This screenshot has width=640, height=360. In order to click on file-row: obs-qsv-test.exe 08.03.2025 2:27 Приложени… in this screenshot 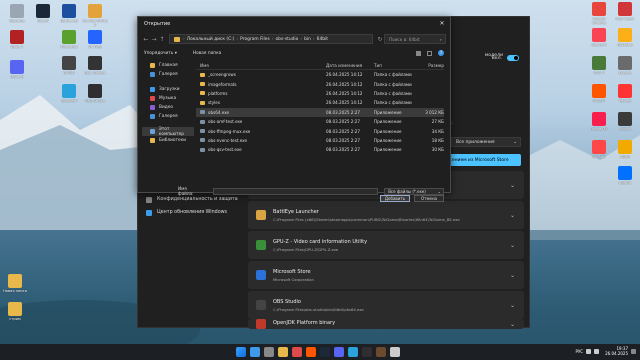, I will do `click(320, 149)`.